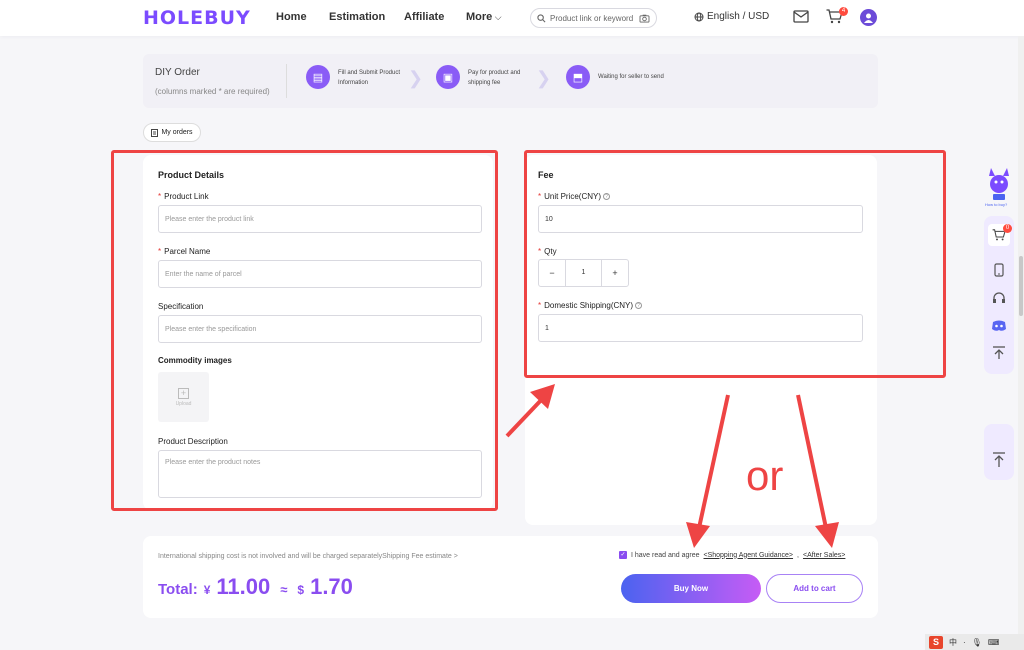 This screenshot has width=1024, height=650. I want to click on or-annotation: or, so click(765, 475).